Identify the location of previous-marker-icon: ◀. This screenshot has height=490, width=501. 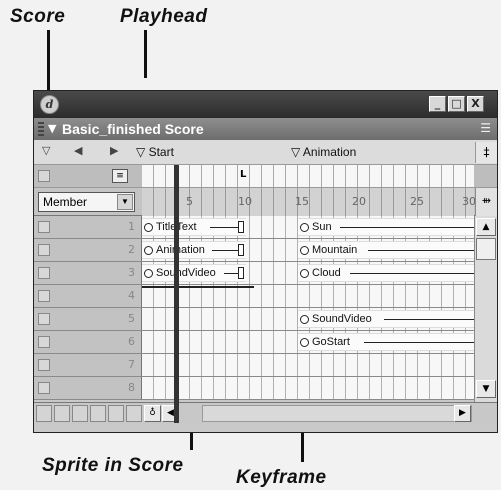
(78, 150).